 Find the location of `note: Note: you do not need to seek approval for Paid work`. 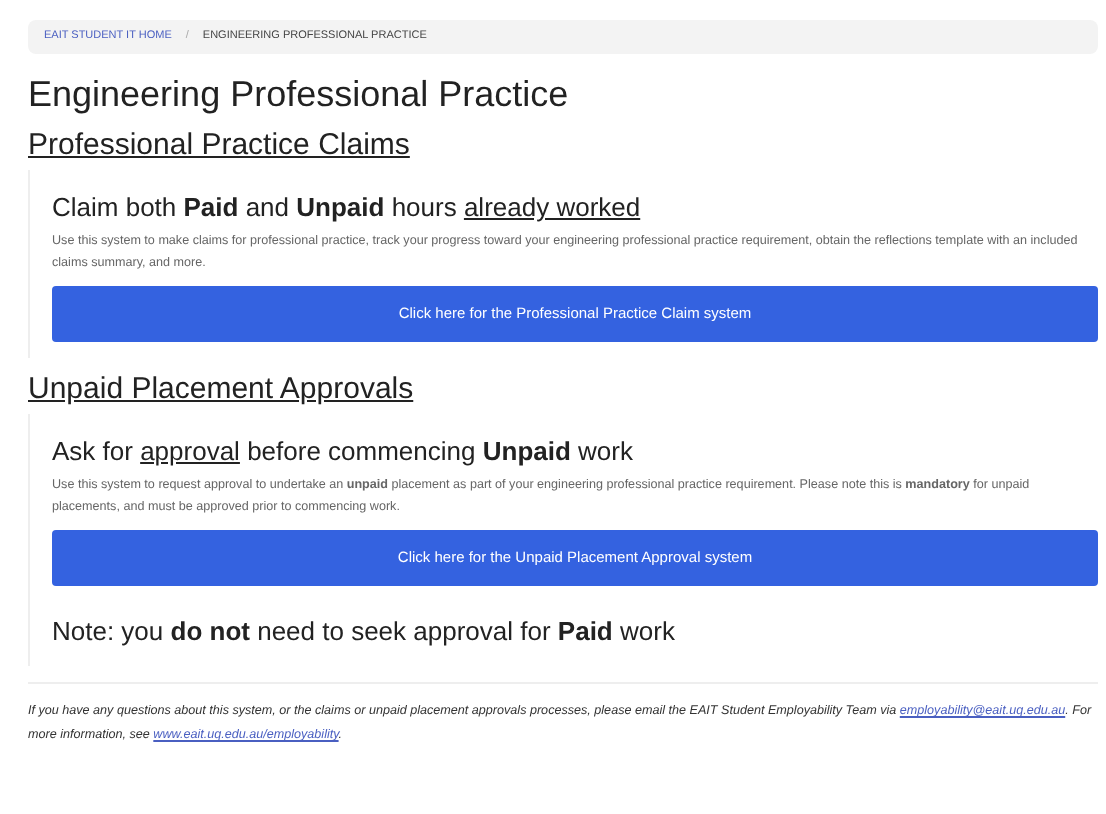

note: Note: you do not need to seek approval for Paid work is located at coordinates (364, 632).